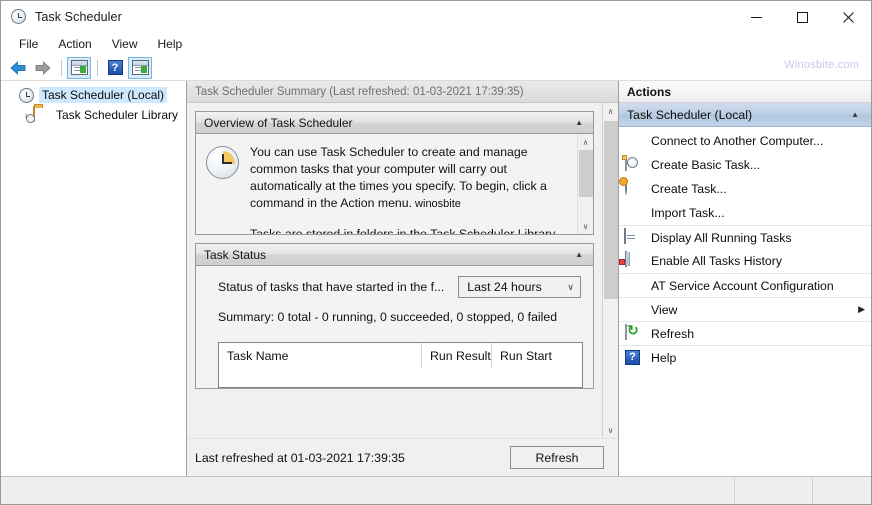 The height and width of the screenshot is (505, 872). I want to click on action-refresh: Refresh, so click(745, 333).